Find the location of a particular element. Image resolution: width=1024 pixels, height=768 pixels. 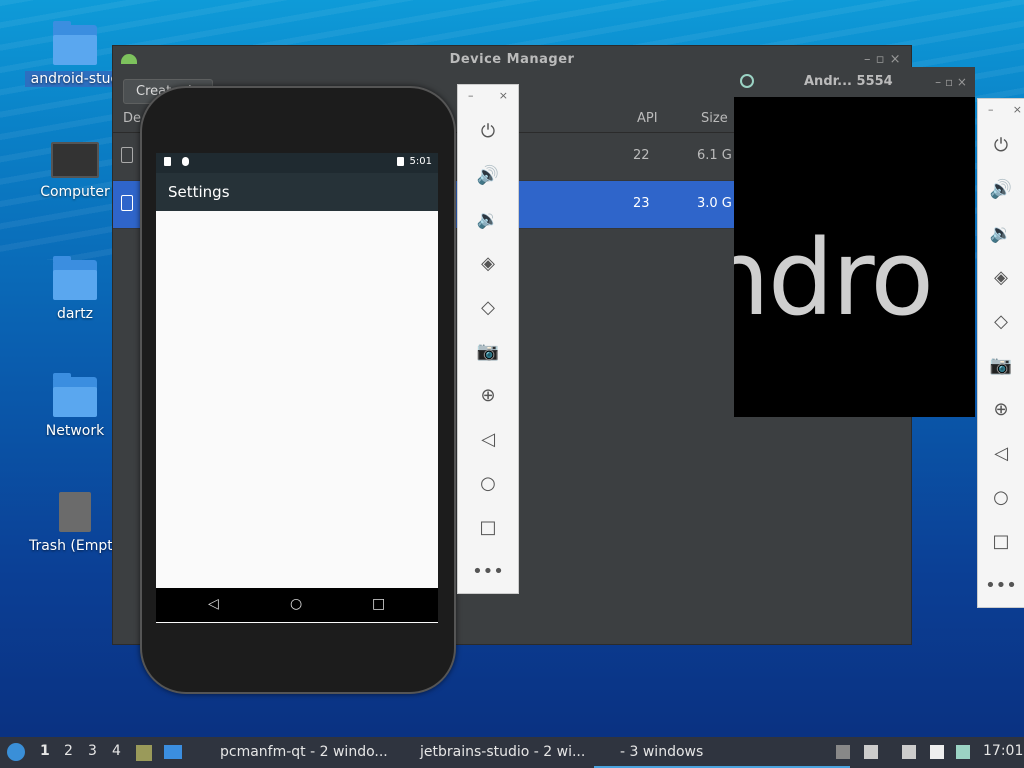

app-title: Settings is located at coordinates (199, 192).